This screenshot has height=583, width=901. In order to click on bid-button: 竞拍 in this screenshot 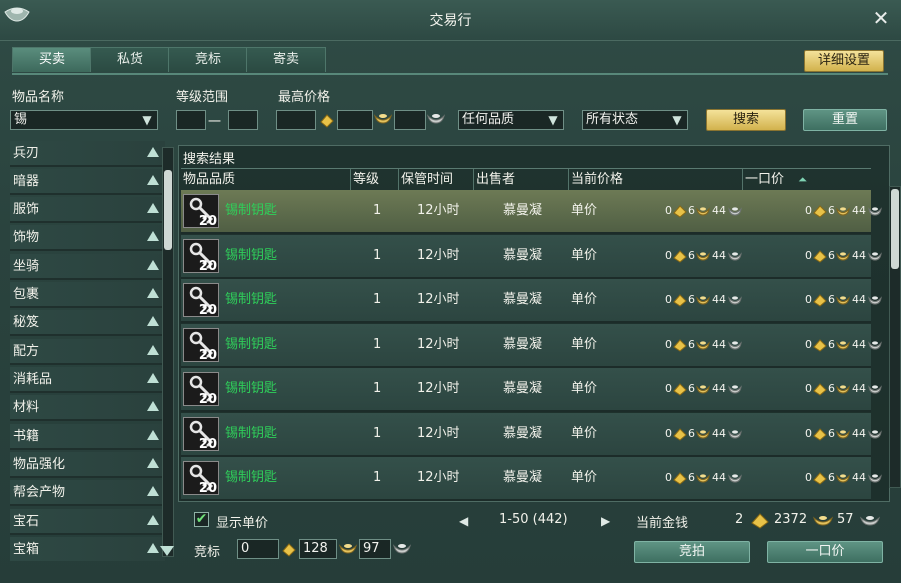, I will do `click(692, 552)`.